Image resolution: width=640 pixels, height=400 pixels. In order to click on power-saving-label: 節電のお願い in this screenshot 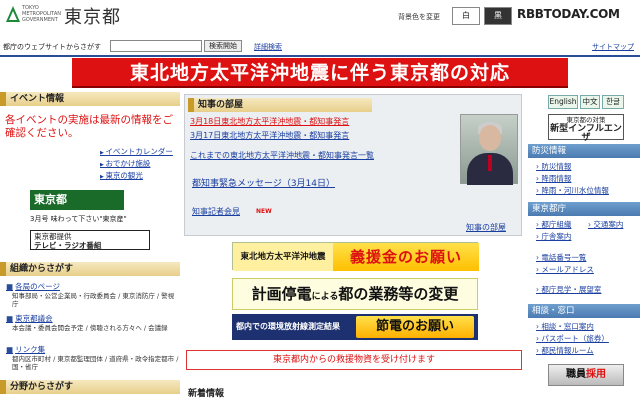, I will do `click(415, 327)`.